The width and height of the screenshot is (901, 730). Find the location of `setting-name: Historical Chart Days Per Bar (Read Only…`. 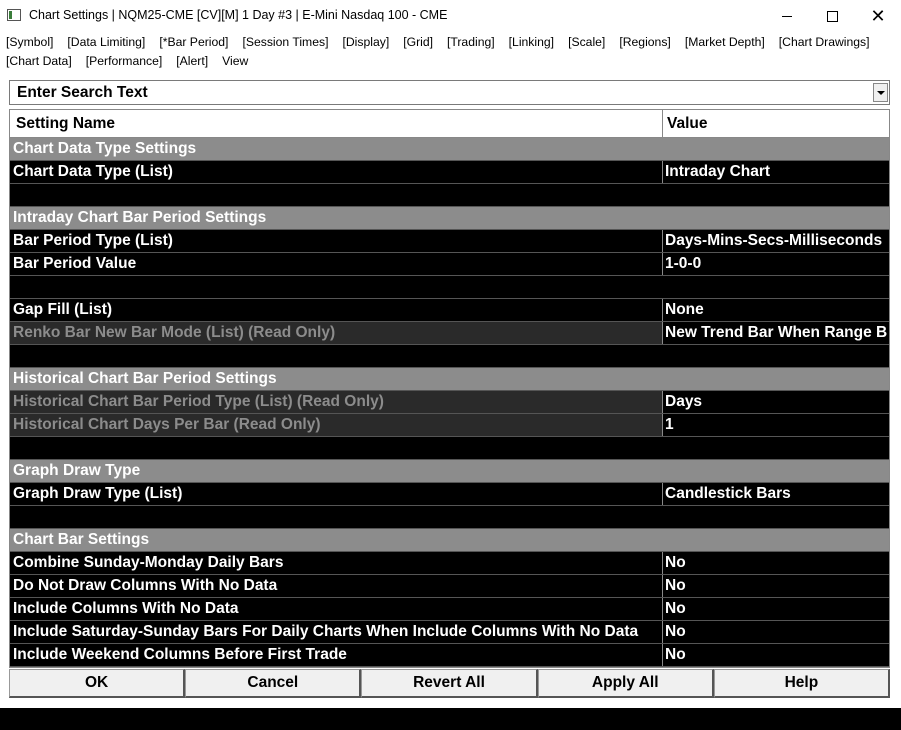

setting-name: Historical Chart Days Per Bar (Read Only… is located at coordinates (167, 424).